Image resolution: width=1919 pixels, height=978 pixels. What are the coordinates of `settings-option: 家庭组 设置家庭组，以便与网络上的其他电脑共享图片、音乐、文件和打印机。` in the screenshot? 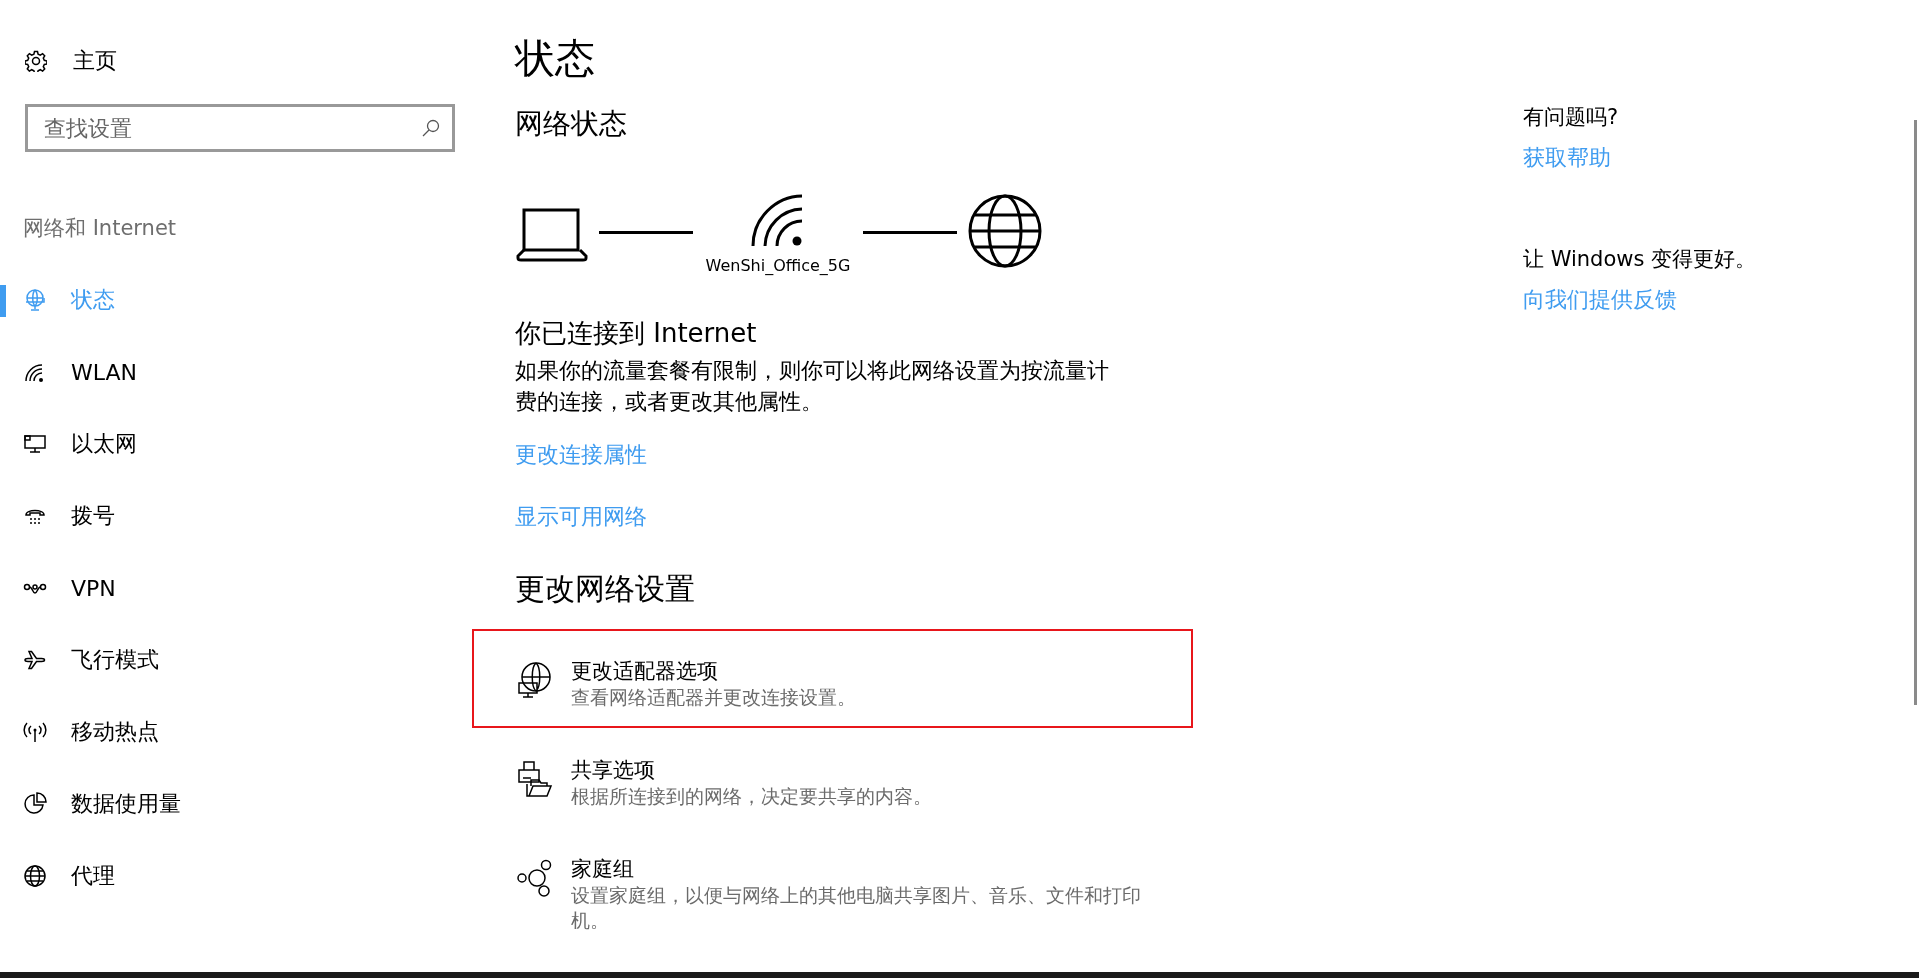 It's located at (832, 889).